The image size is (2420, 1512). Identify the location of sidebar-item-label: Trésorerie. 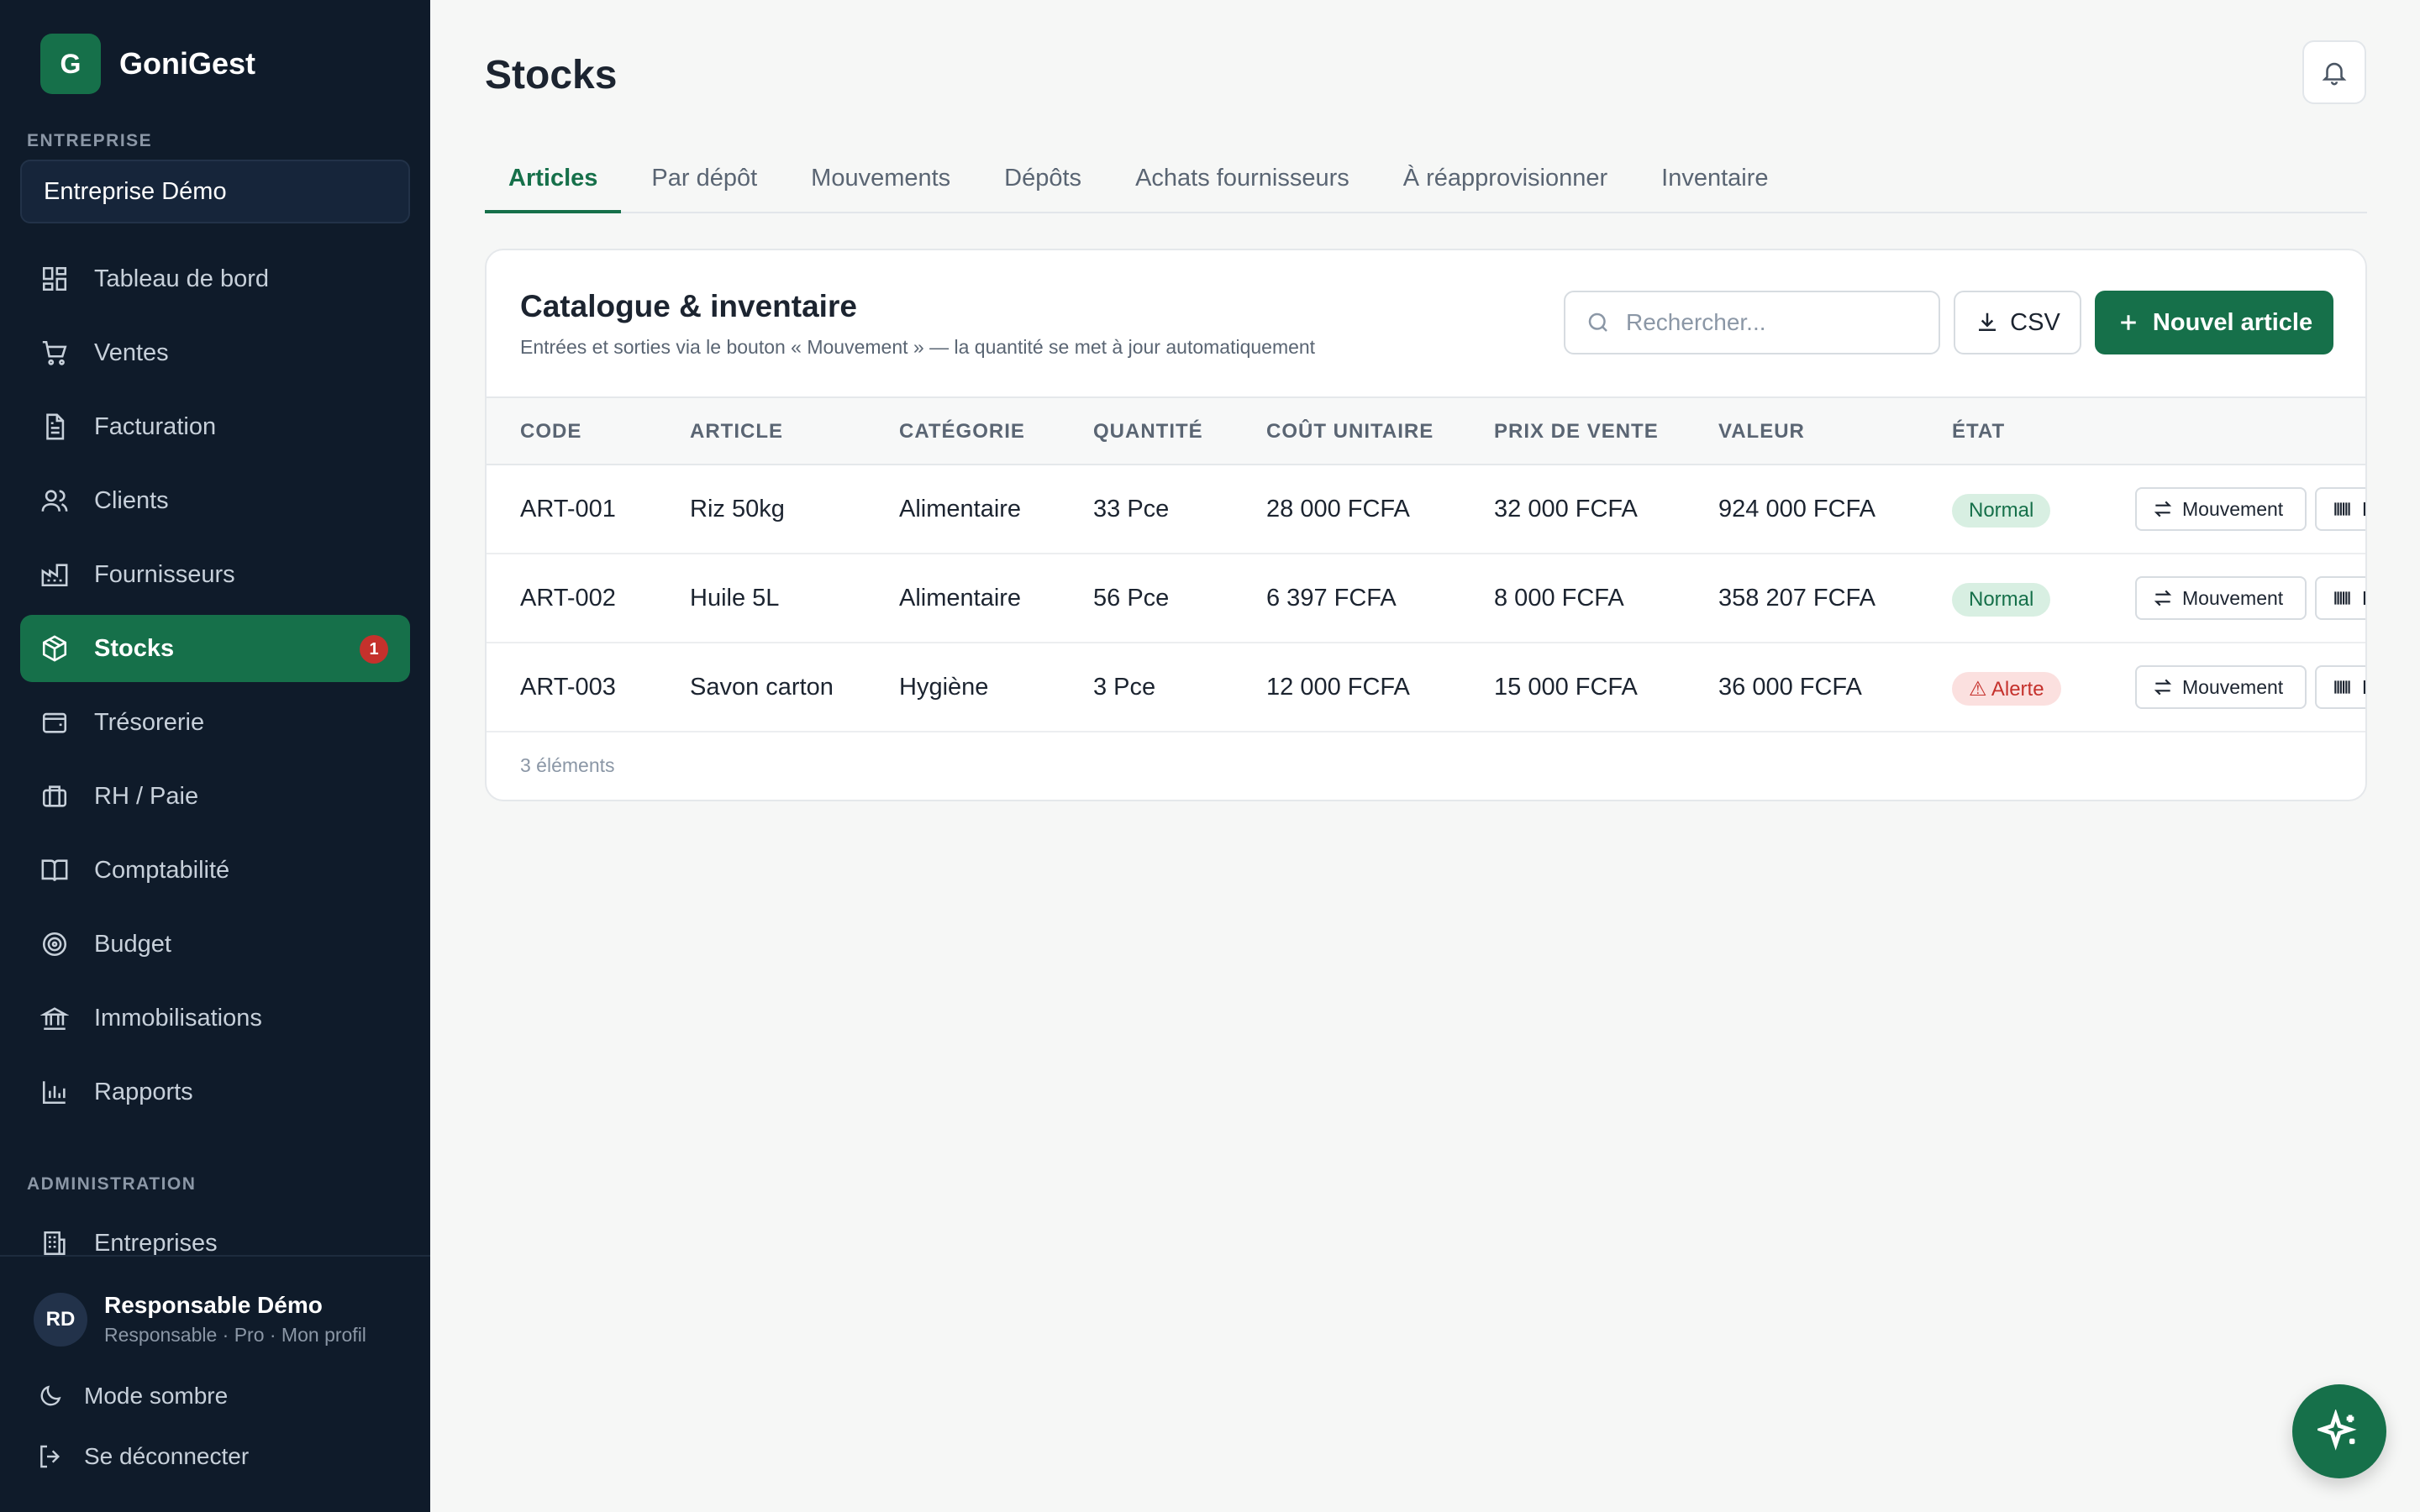
(149, 722).